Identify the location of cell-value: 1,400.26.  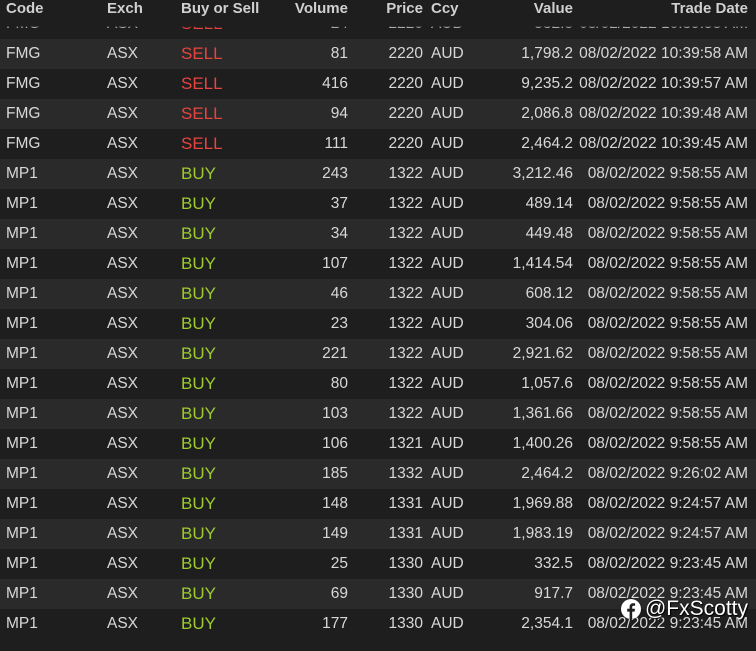
(542, 443).